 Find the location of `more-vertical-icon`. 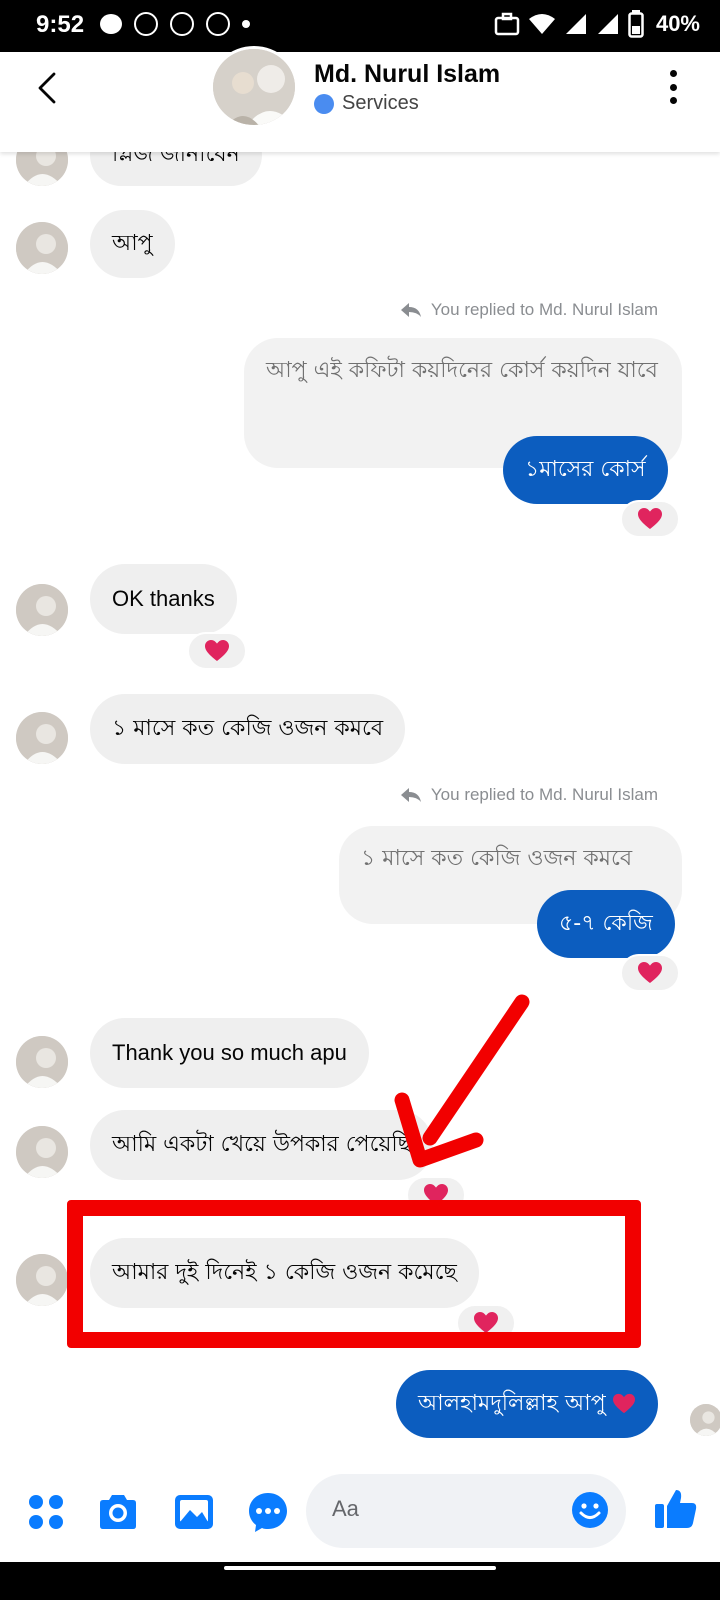

more-vertical-icon is located at coordinates (673, 87).